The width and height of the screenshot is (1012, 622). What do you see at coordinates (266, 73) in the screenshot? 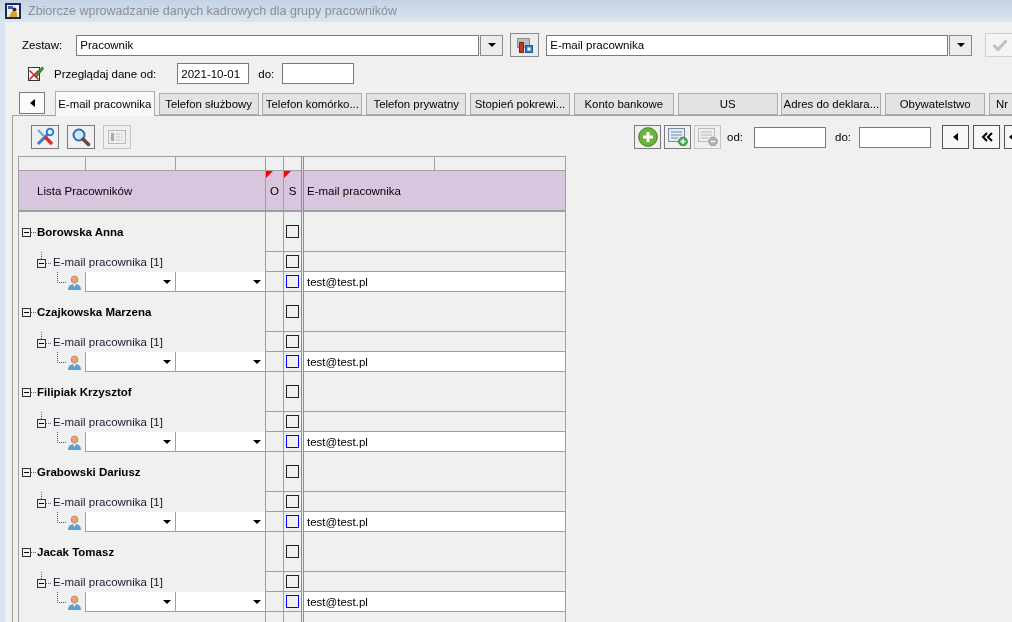
I see `date-to-label: do:` at bounding box center [266, 73].